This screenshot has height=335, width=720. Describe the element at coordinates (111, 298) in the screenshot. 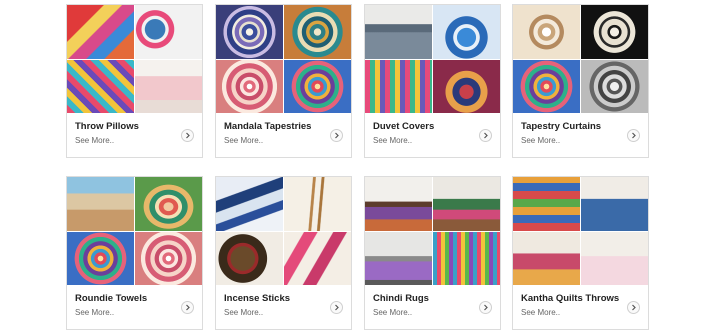

I see `category-title: Roundie Towels` at that location.